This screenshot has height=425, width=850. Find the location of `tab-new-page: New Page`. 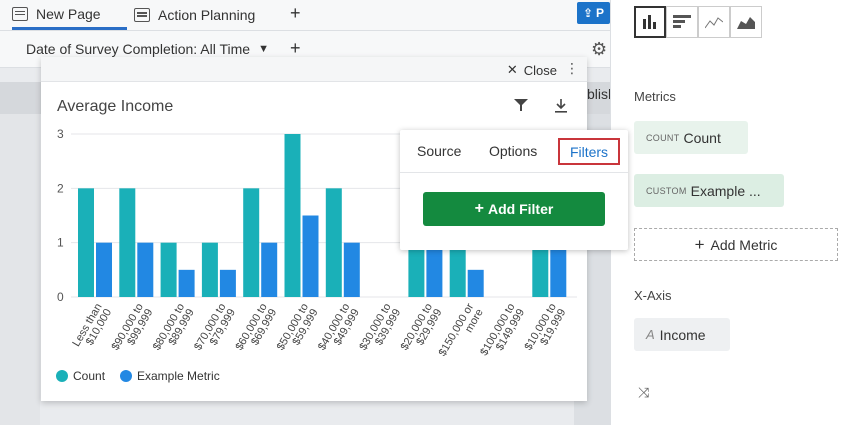

tab-new-page: New Page is located at coordinates (69, 15).